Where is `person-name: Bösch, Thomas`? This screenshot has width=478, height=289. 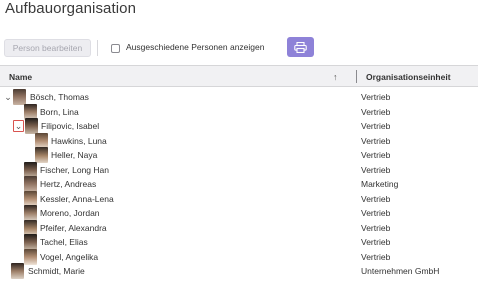
person-name: Bösch, Thomas is located at coordinates (59, 97).